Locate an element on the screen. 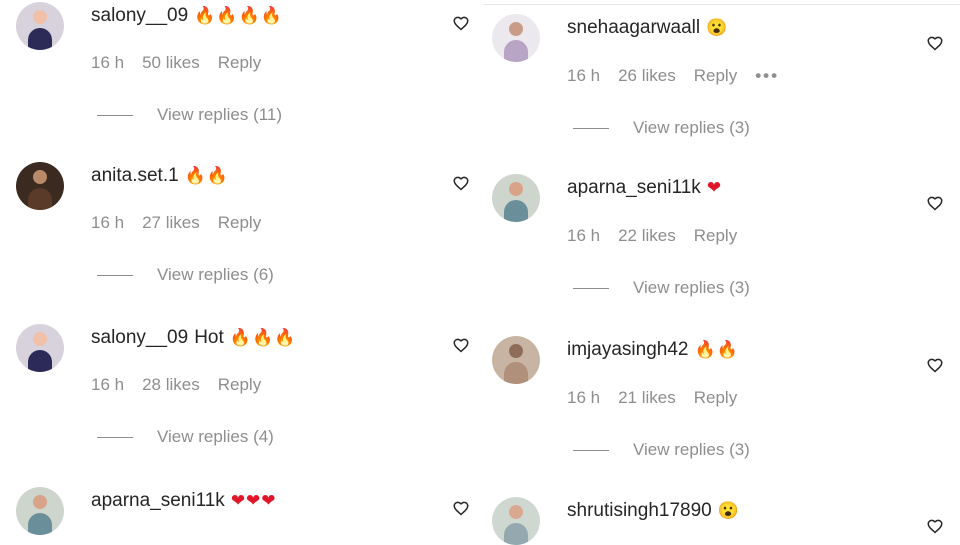  comment-header: salony__09 🔥🔥🔥🔥 is located at coordinates (187, 16).